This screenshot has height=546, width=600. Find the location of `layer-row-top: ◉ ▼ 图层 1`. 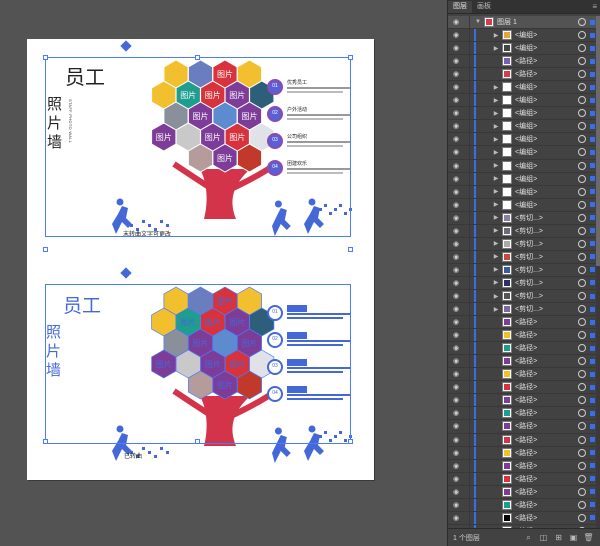

layer-row-top: ◉ ▼ 图层 1 is located at coordinates (524, 23).